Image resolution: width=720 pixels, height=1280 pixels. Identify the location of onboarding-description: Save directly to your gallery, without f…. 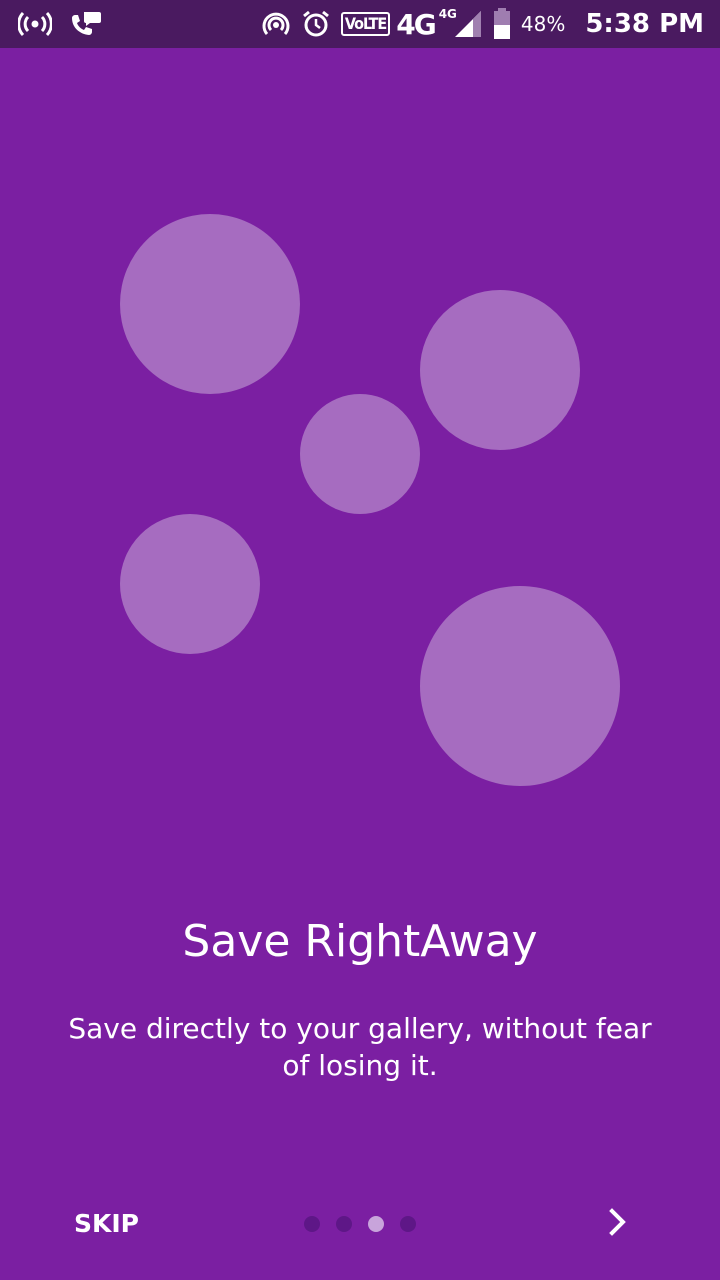
(360, 1047).